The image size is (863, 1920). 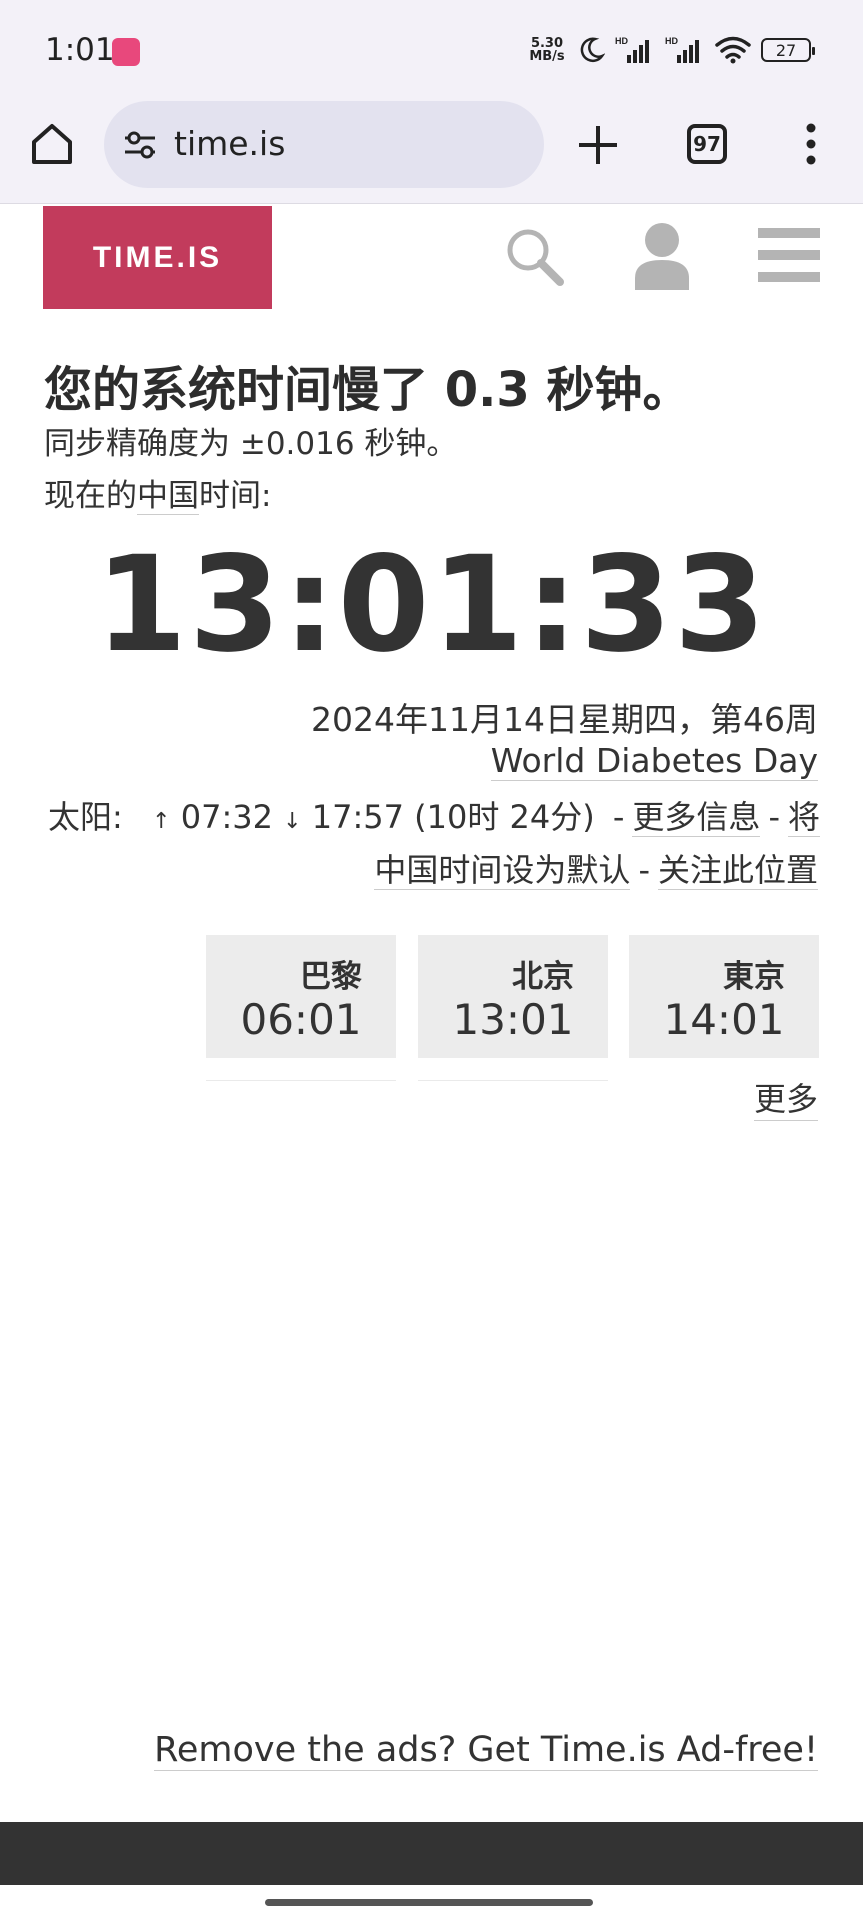 I want to click on sunrise-time: 07:32, so click(x=226, y=817).